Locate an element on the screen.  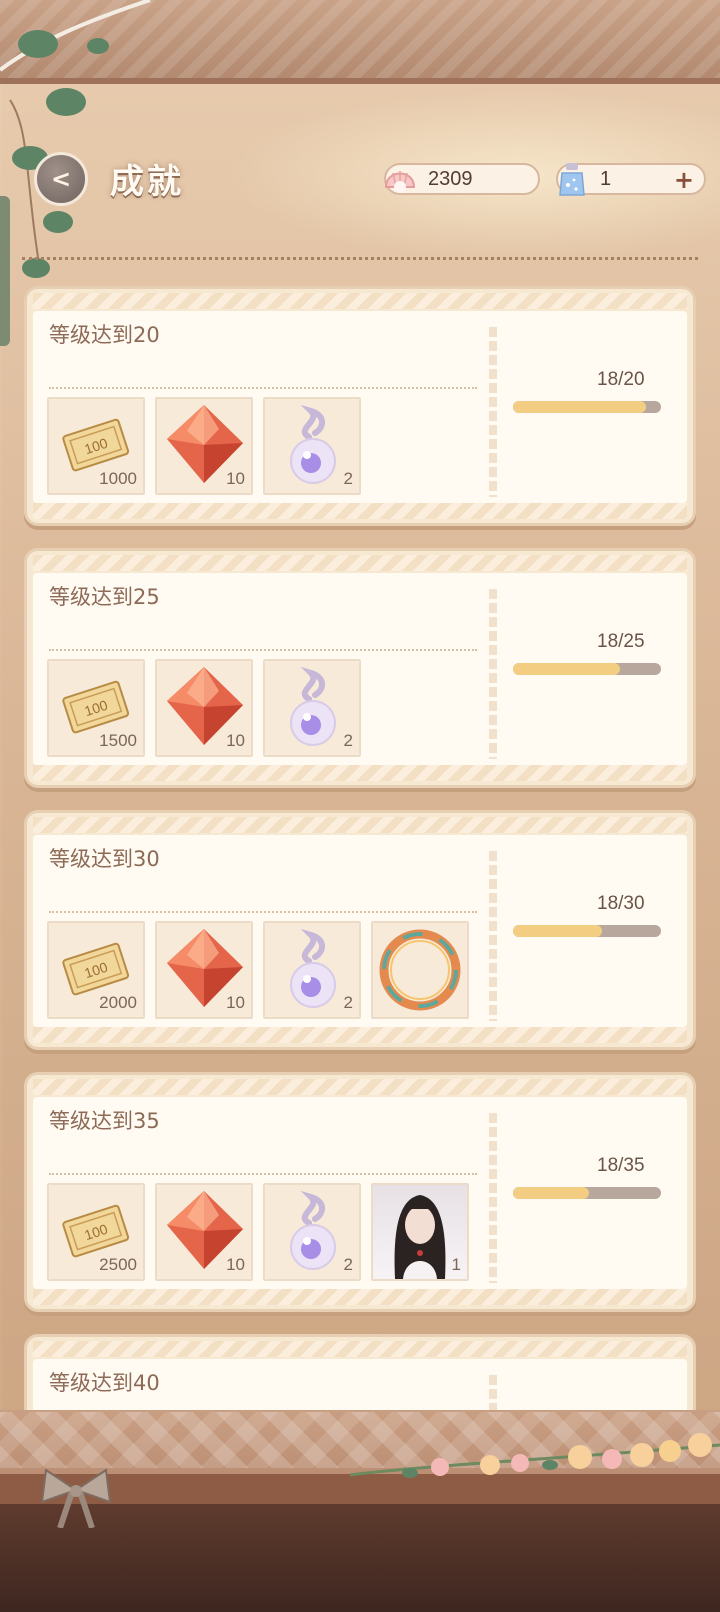
back-arrow-icon: < is located at coordinates (61, 179).